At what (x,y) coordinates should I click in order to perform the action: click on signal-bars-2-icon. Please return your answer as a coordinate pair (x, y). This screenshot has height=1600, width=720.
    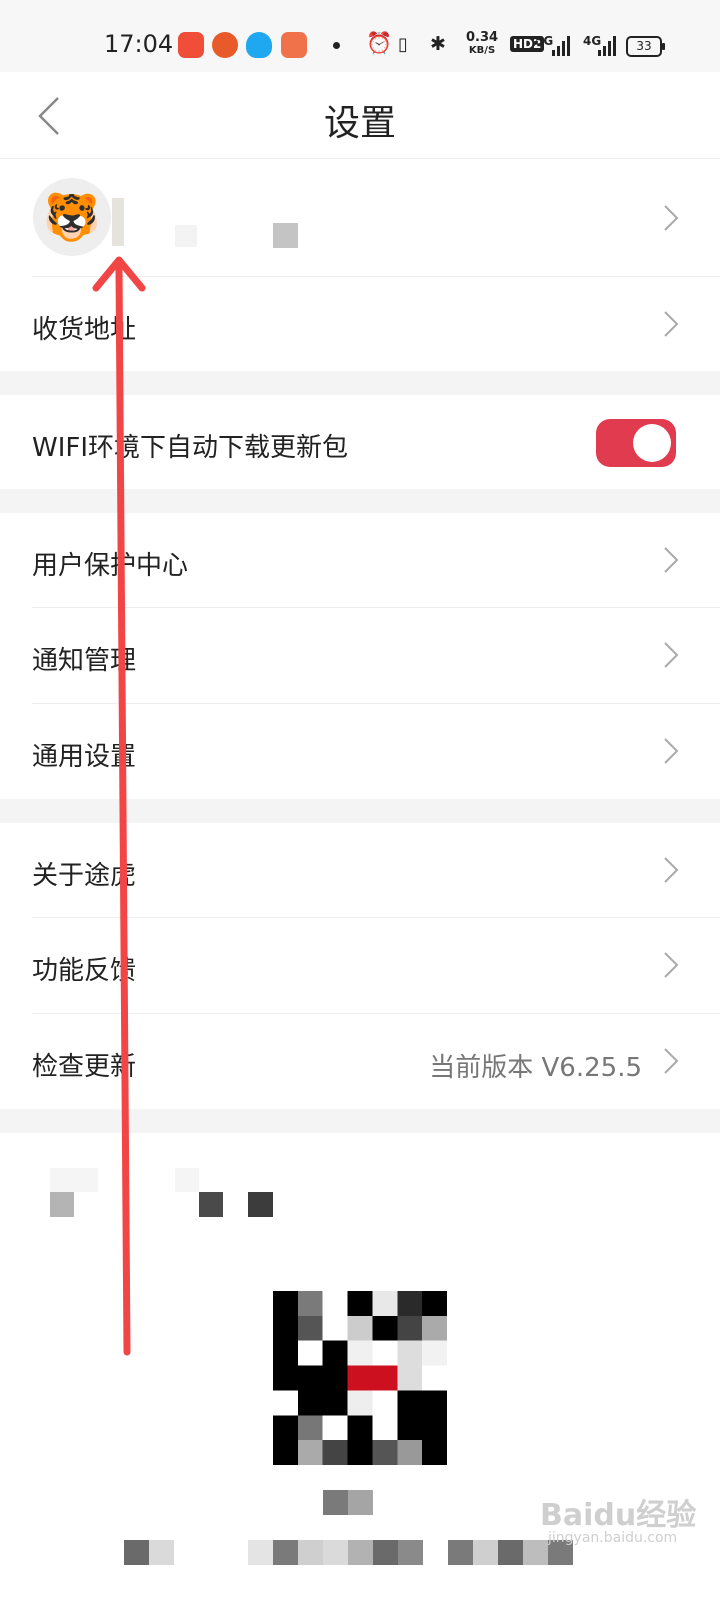
    Looking at the image, I should click on (609, 45).